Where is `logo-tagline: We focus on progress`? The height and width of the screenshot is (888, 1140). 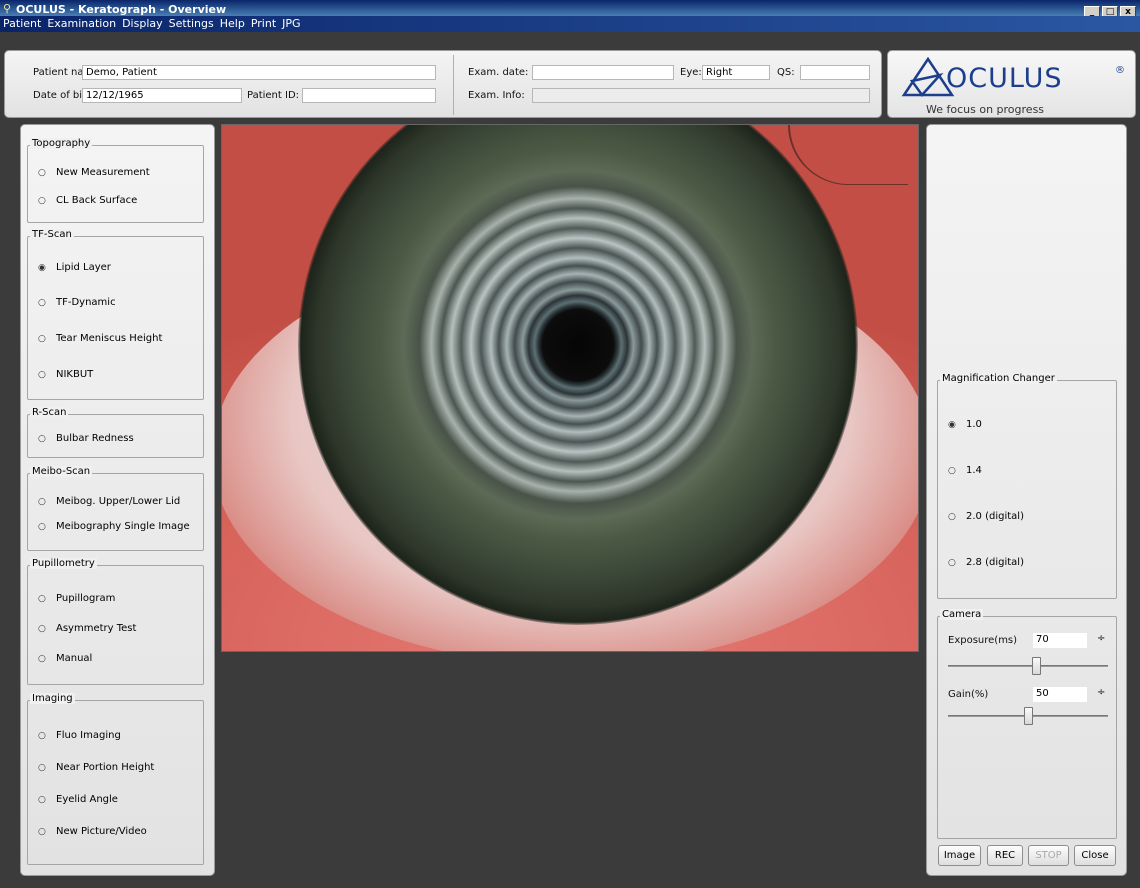 logo-tagline: We focus on progress is located at coordinates (985, 109).